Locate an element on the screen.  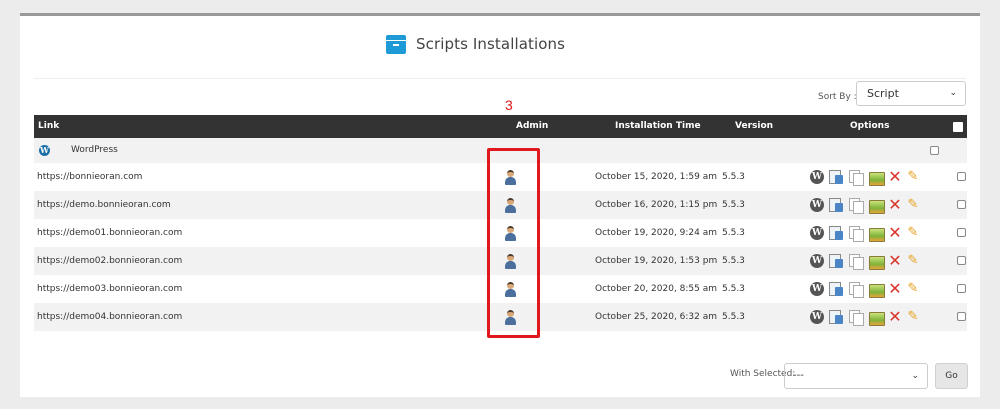
installation-time: October 19, 2020, 1:53 pm is located at coordinates (656, 261).